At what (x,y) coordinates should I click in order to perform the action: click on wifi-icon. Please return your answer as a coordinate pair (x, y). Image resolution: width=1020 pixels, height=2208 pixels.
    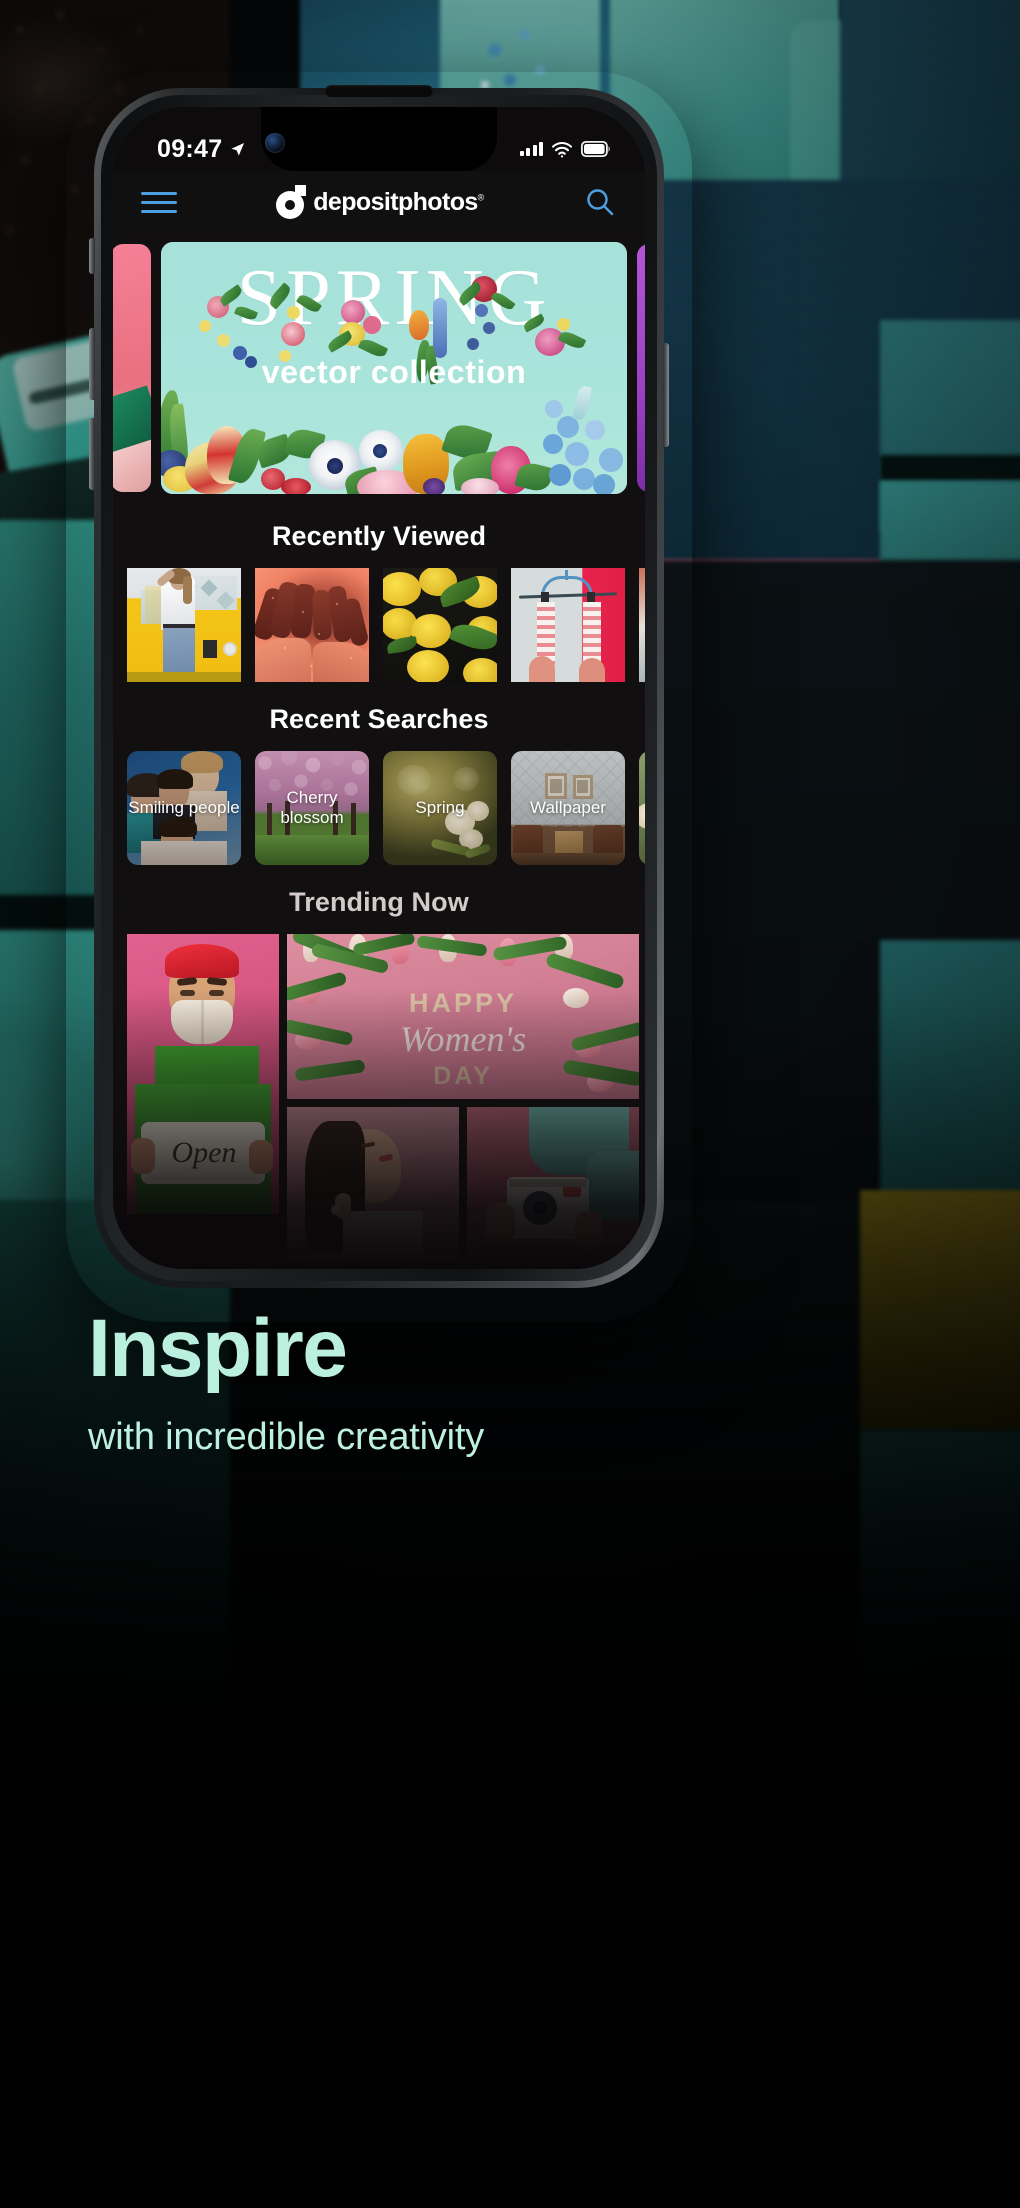
    Looking at the image, I should click on (562, 149).